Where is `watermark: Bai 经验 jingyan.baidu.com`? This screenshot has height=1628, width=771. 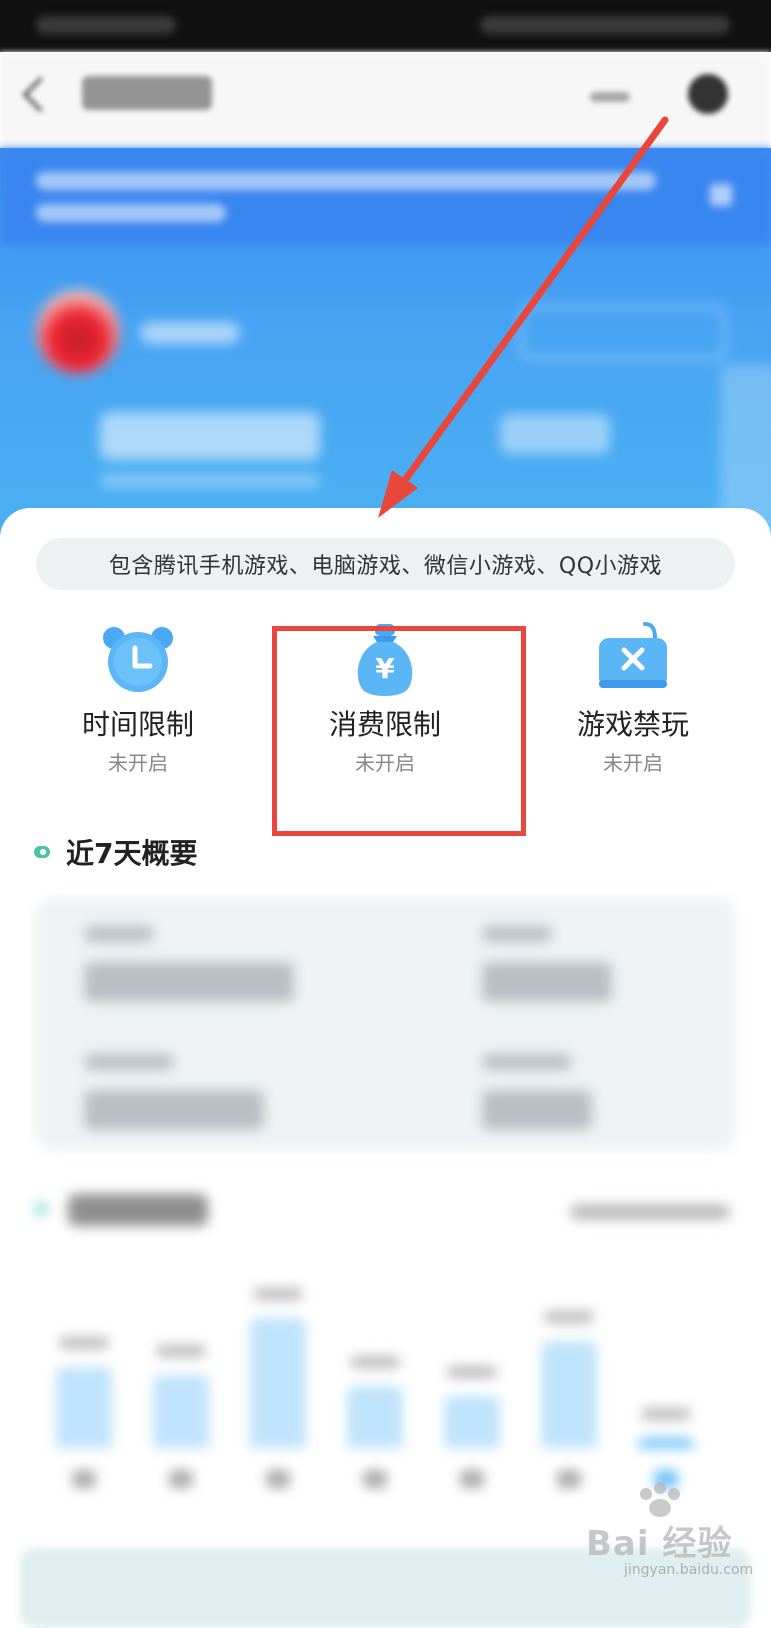
watermark: Bai 经验 jingyan.baidu.com is located at coordinates (670, 1535).